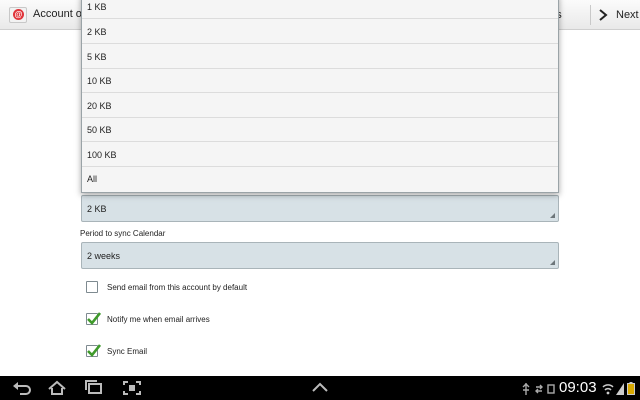 This screenshot has height=400, width=640. Describe the element at coordinates (177, 287) in the screenshot. I see `checkbox-label: Send email from this account by default` at that location.